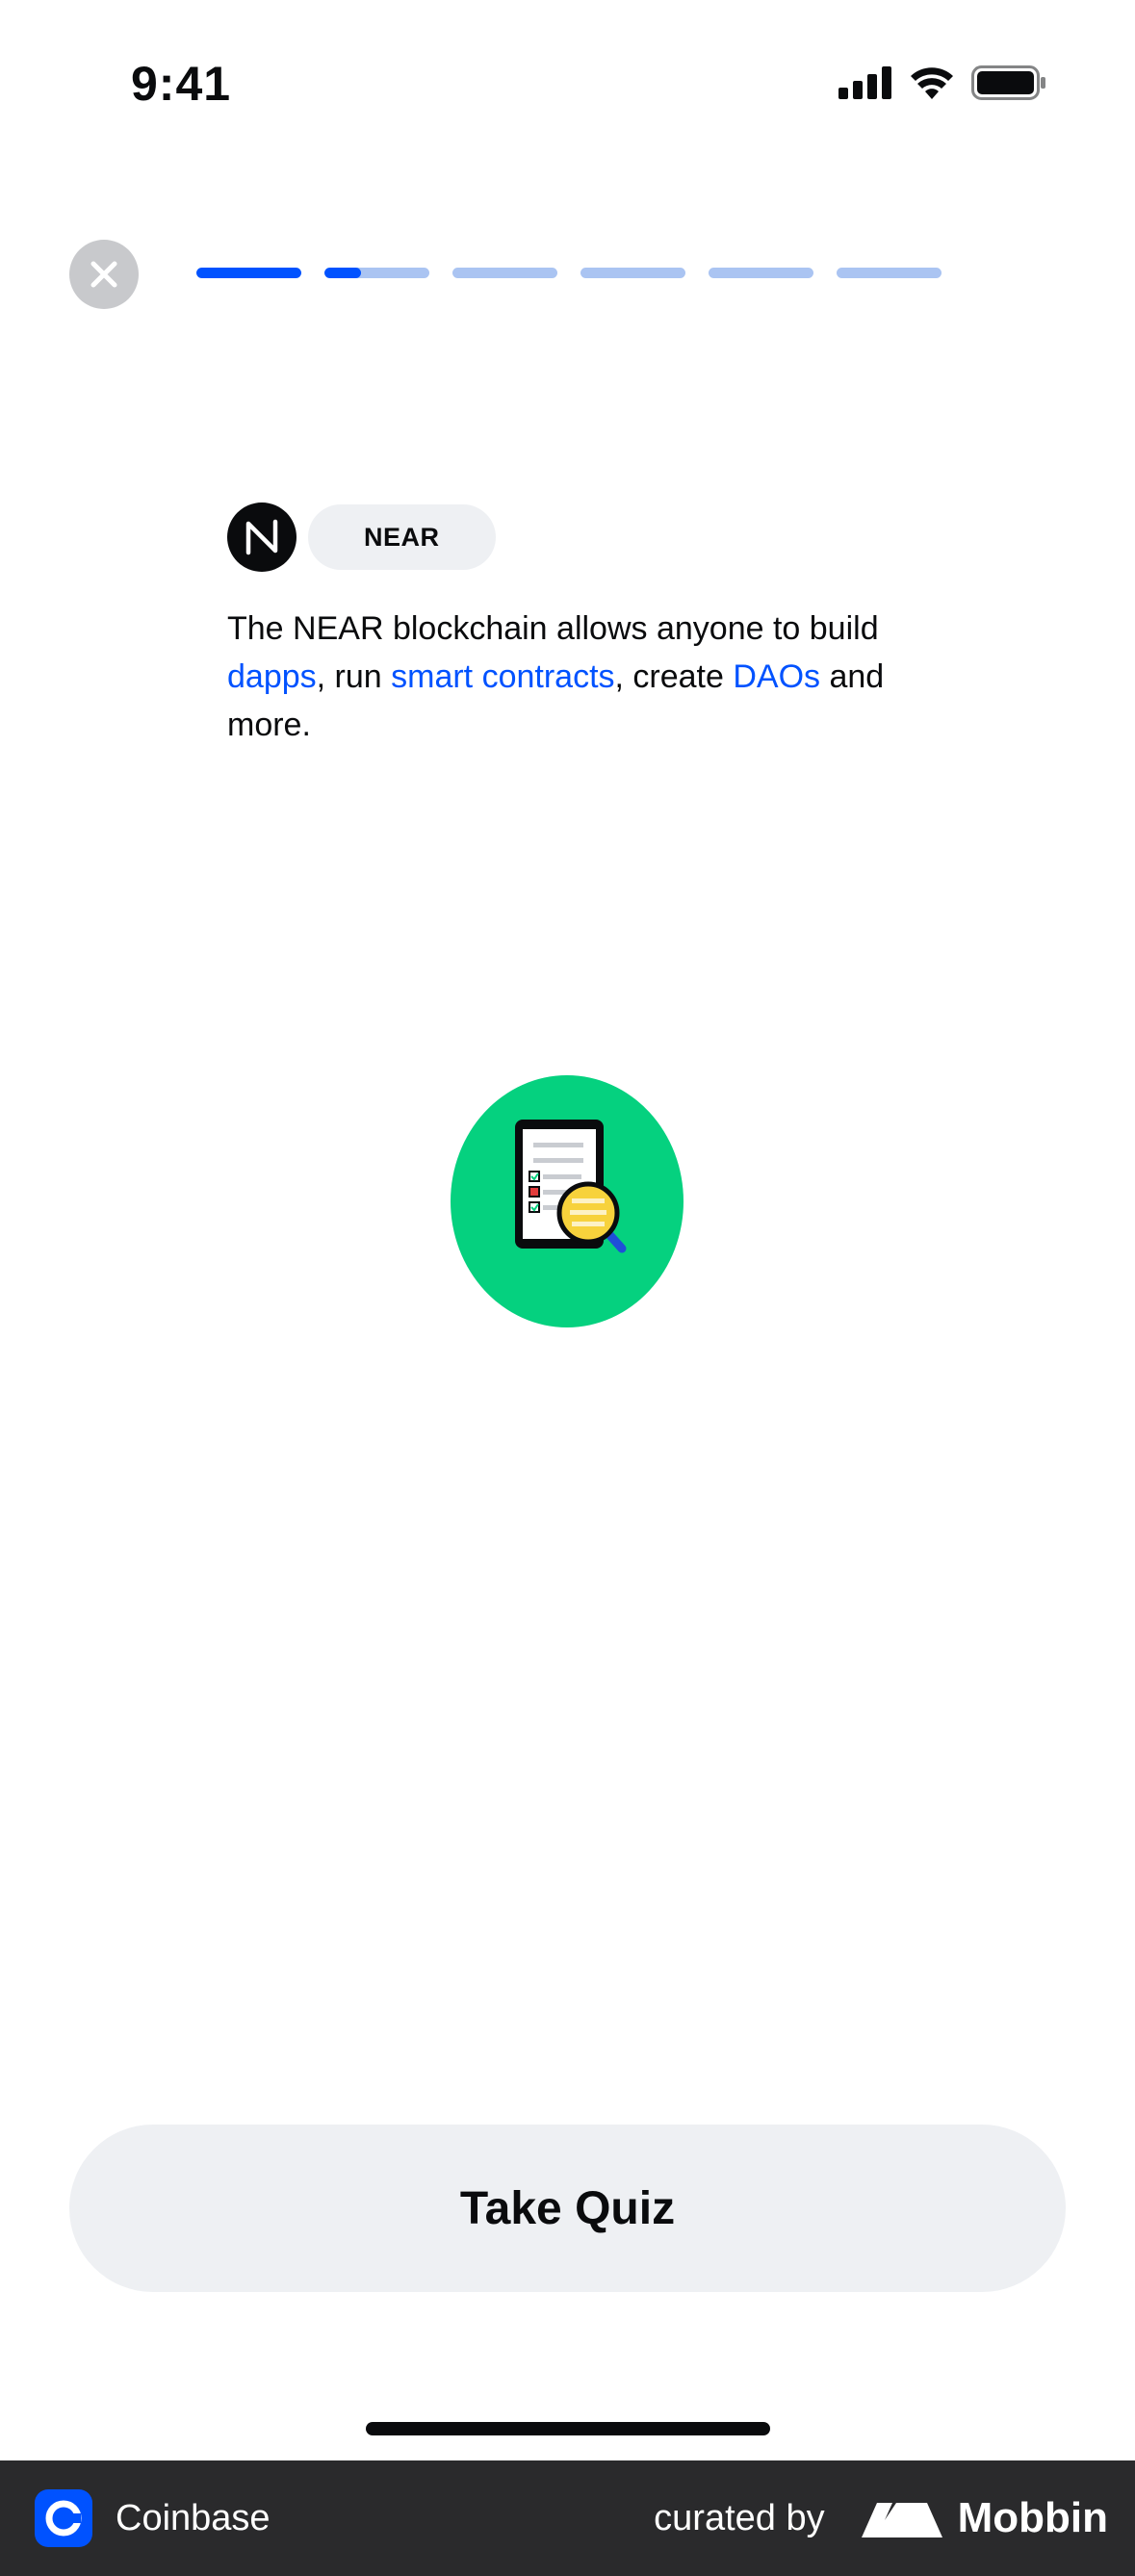 Image resolution: width=1135 pixels, height=2576 pixels. I want to click on description-text: , run, so click(354, 676).